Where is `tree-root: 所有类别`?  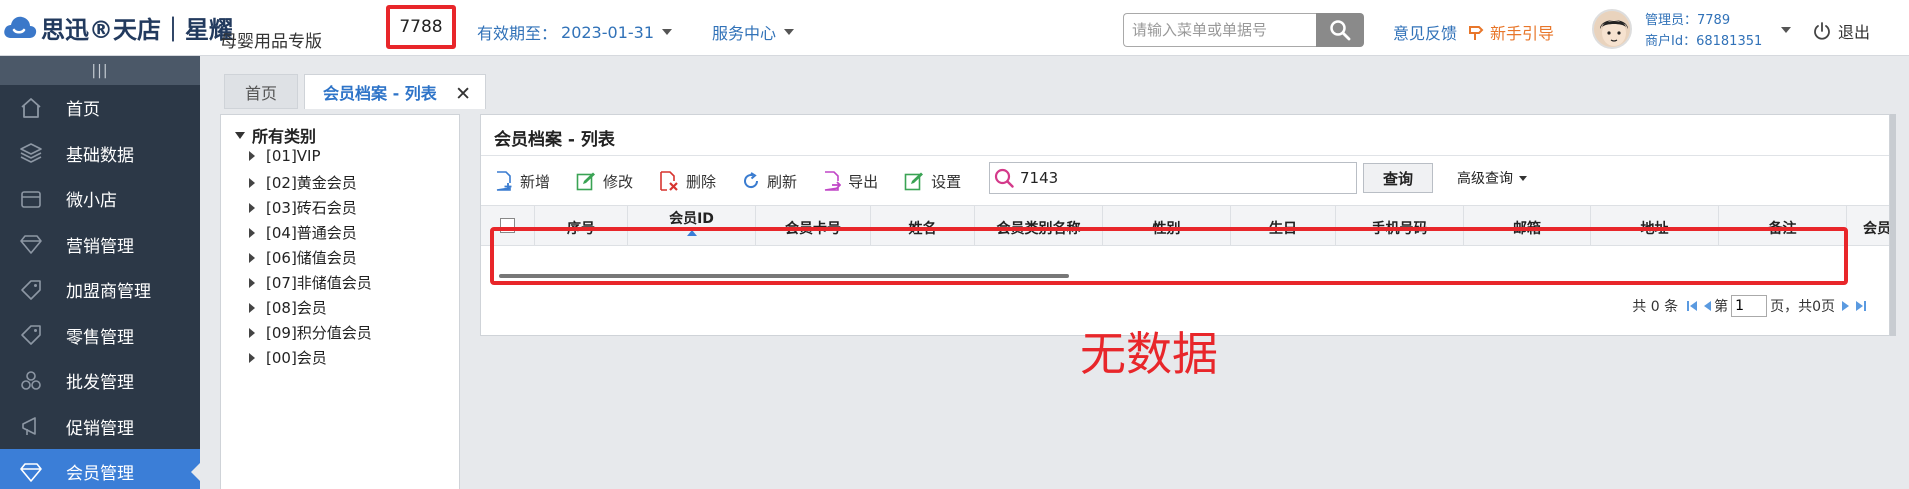 tree-root: 所有类别 is located at coordinates (275, 135).